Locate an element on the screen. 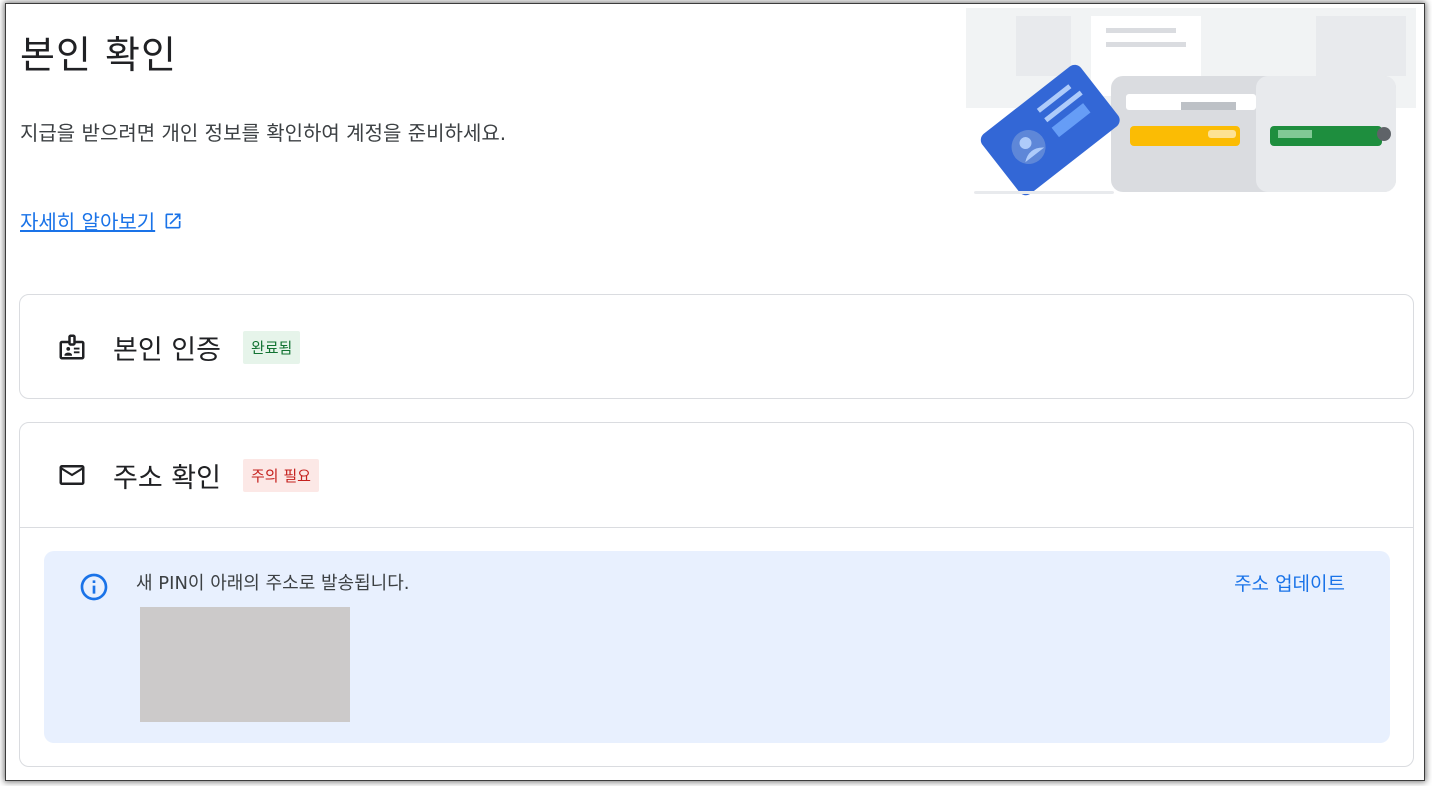 Image resolution: width=1432 pixels, height=786 pixels. address-card-title: 주소 확인 is located at coordinates (167, 478).